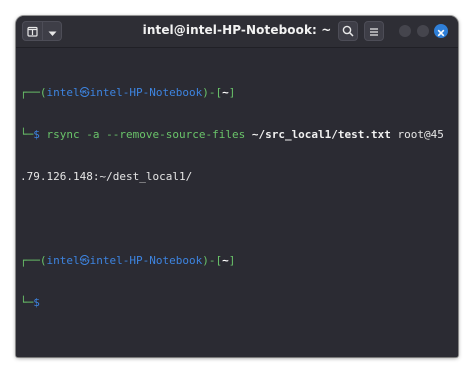  I want to click on tab-button-group, so click(42, 31).